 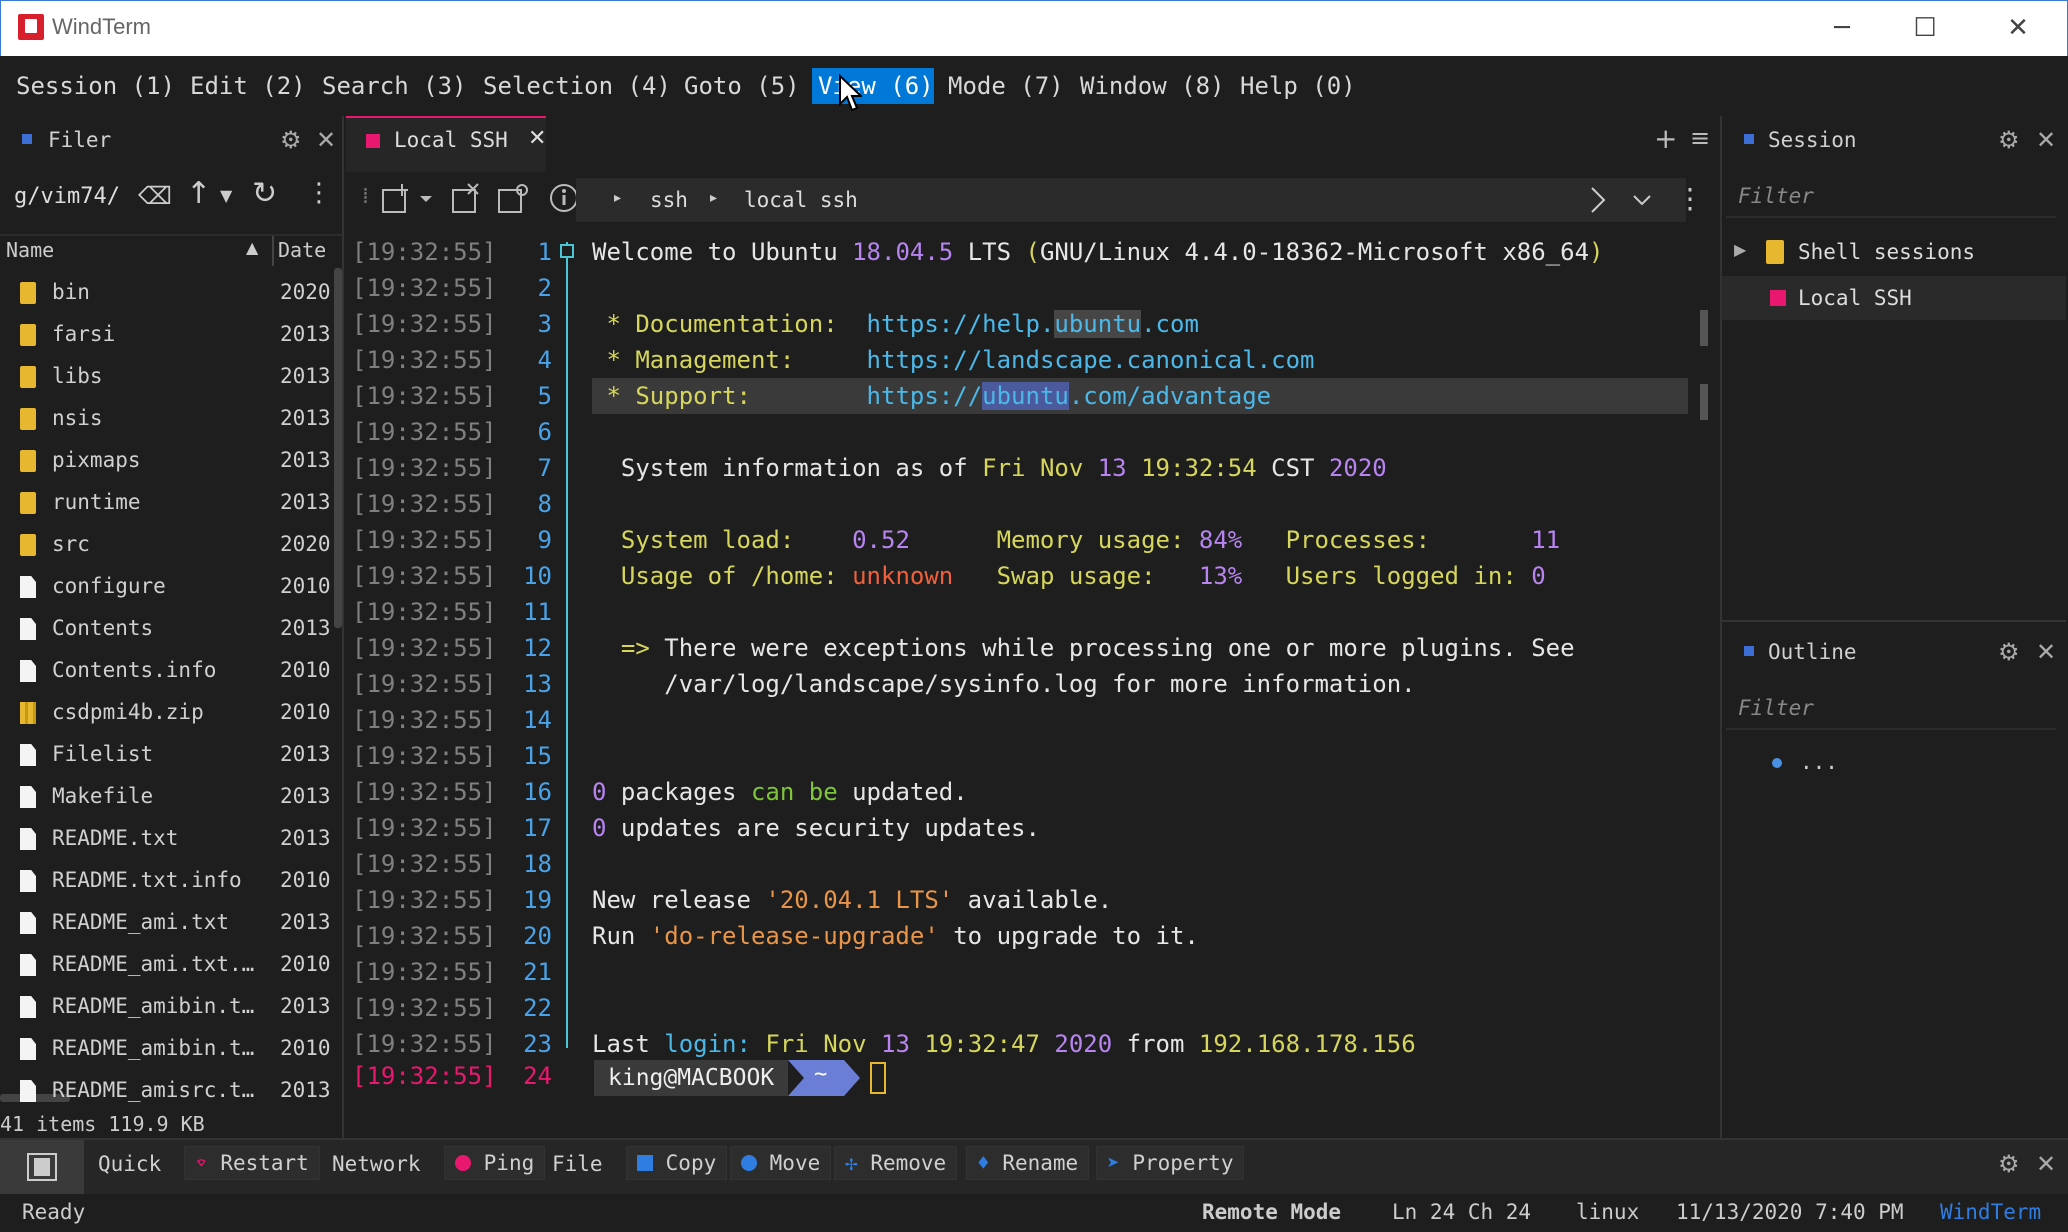 I want to click on outline-close-icon: ✕, so click(x=2046, y=652).